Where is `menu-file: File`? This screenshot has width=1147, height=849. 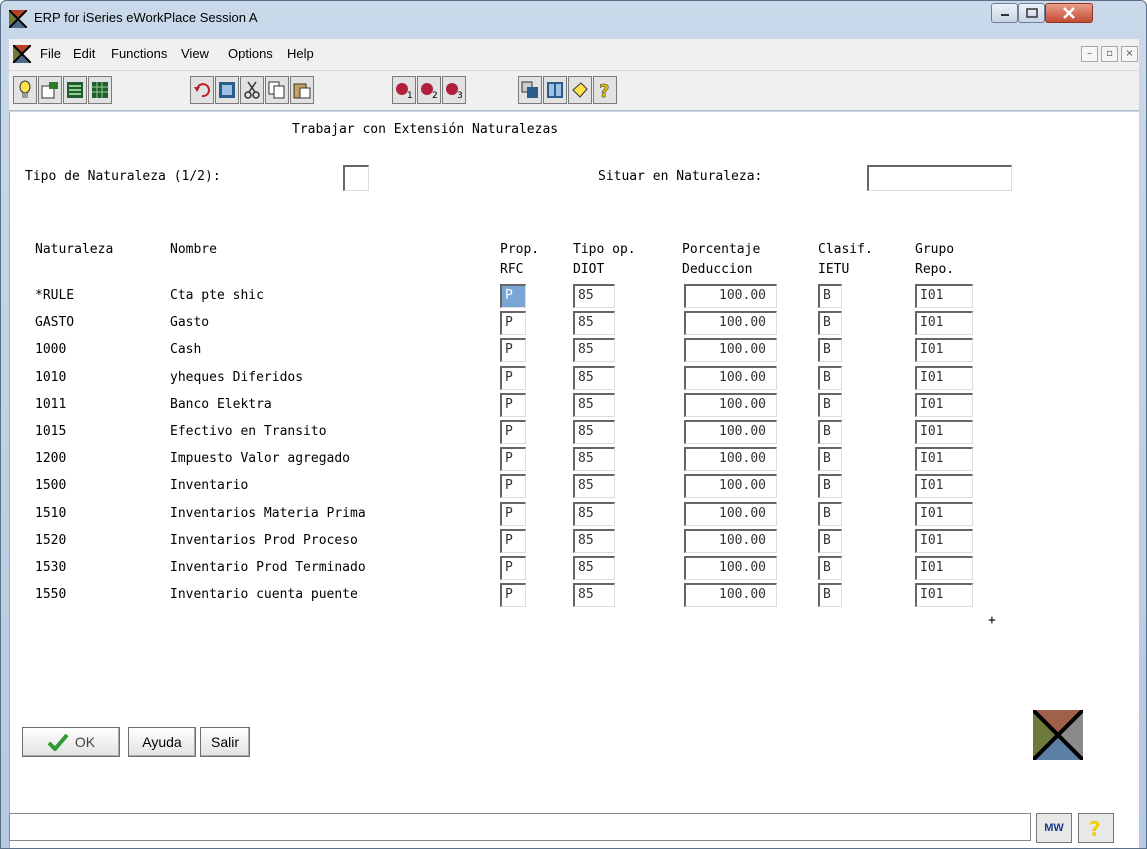
menu-file: File is located at coordinates (50, 53).